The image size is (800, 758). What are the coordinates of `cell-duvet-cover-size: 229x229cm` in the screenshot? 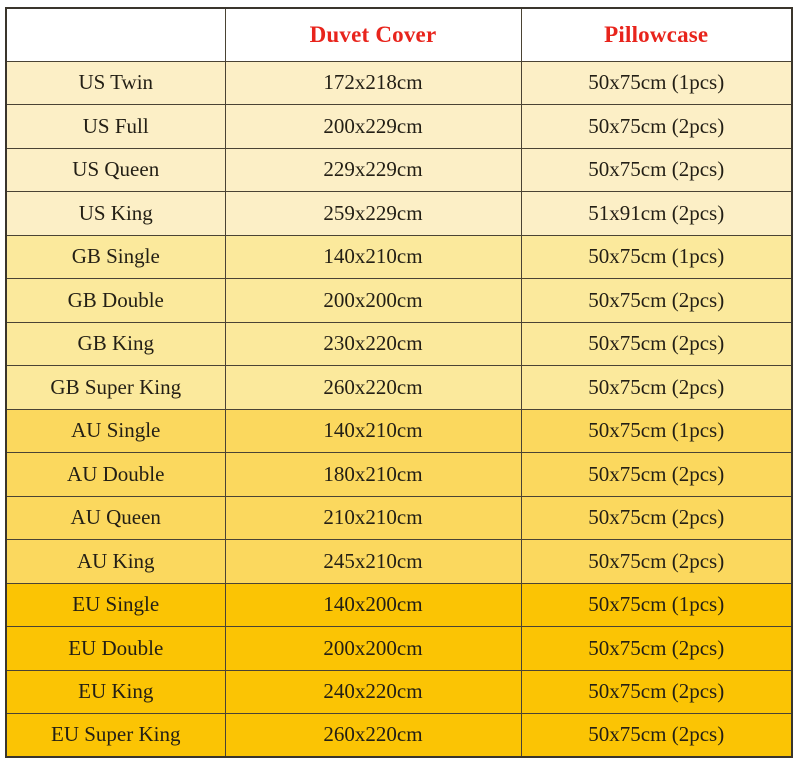 It's located at (373, 169).